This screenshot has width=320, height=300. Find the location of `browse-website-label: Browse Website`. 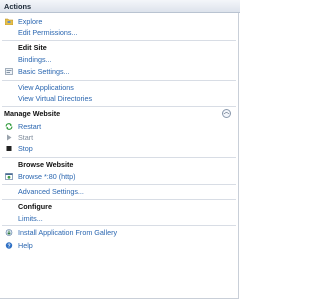

browse-website-label: Browse Website is located at coordinates (46, 164).